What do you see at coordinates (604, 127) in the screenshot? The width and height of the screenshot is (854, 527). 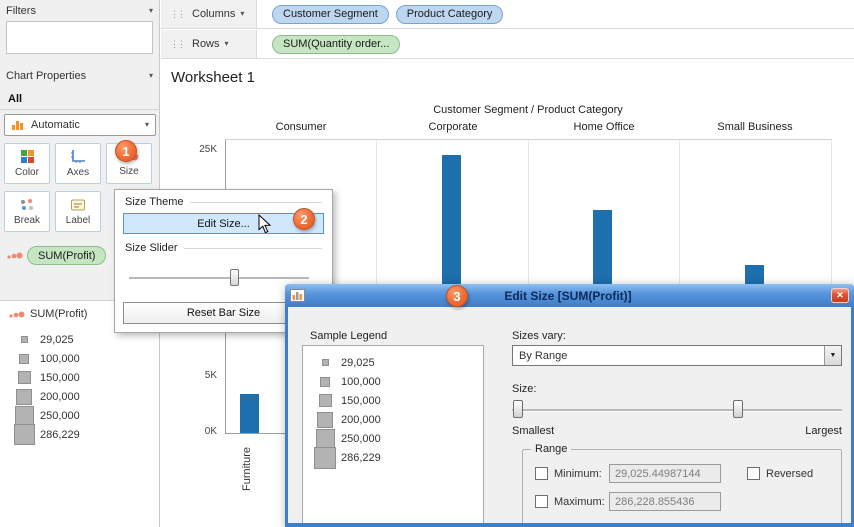 I see `column-header-home-office: Home Office` at bounding box center [604, 127].